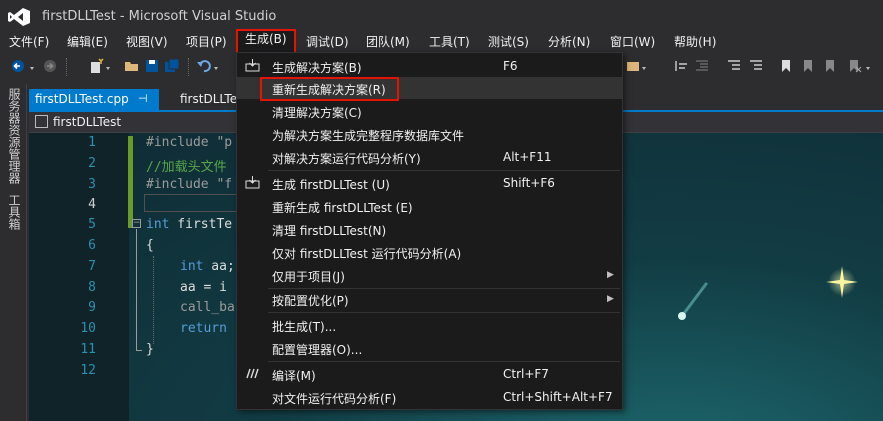 The height and width of the screenshot is (421, 883). Describe the element at coordinates (327, 42) in the screenshot. I see `menu-debug: 调试(D)` at that location.